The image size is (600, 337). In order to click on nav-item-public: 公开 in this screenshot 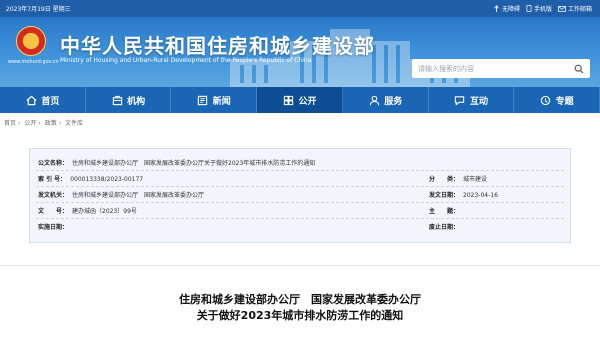, I will do `click(300, 100)`.